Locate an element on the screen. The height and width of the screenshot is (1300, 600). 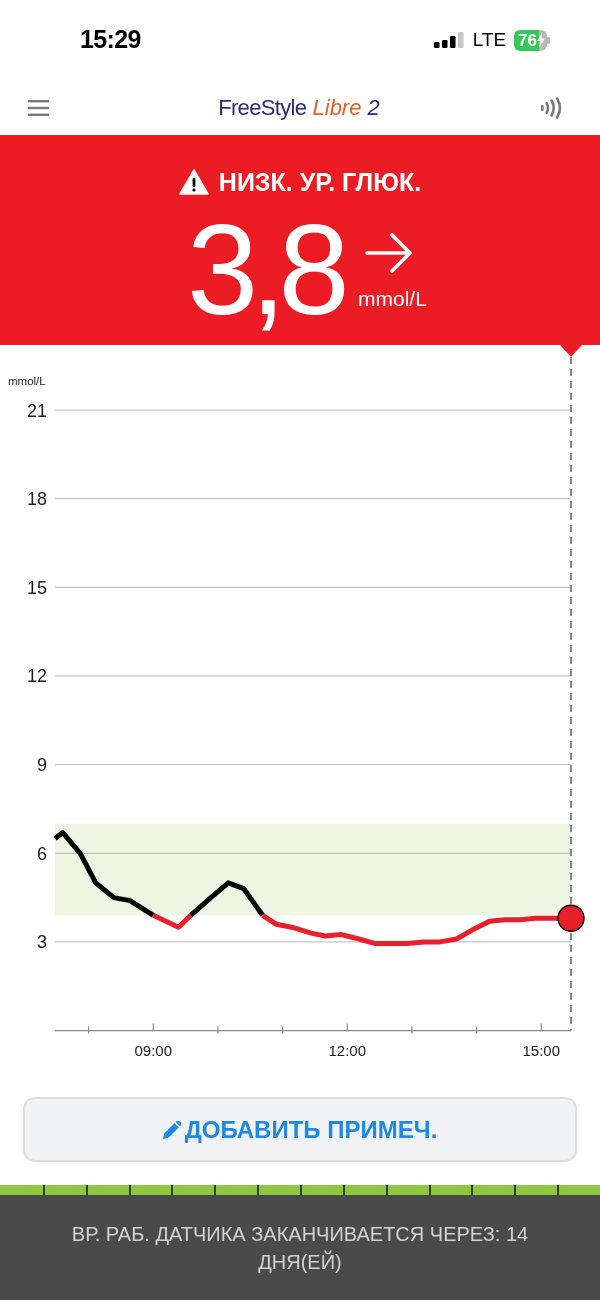
y-axis-label: 21 is located at coordinates (36, 410).